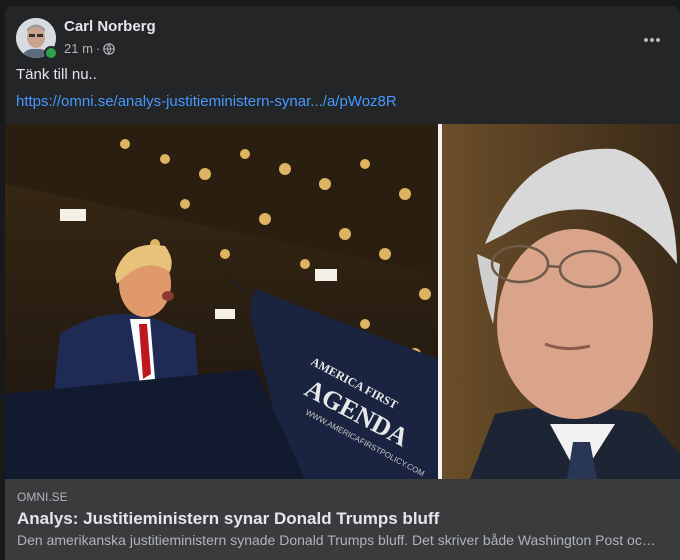 This screenshot has height=560, width=680. I want to click on post-header: Carl Norberg 21 m ·, so click(342, 35).